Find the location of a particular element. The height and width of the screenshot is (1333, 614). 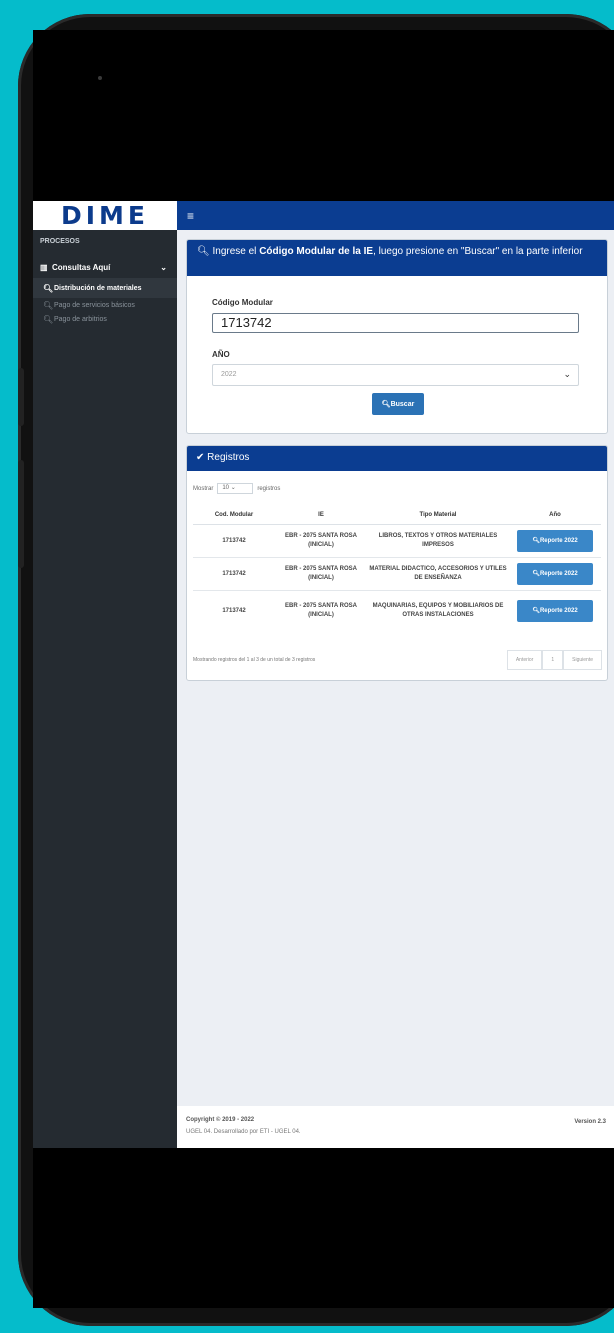

pagination: Anterior 1 Siguiente is located at coordinates (554, 660).